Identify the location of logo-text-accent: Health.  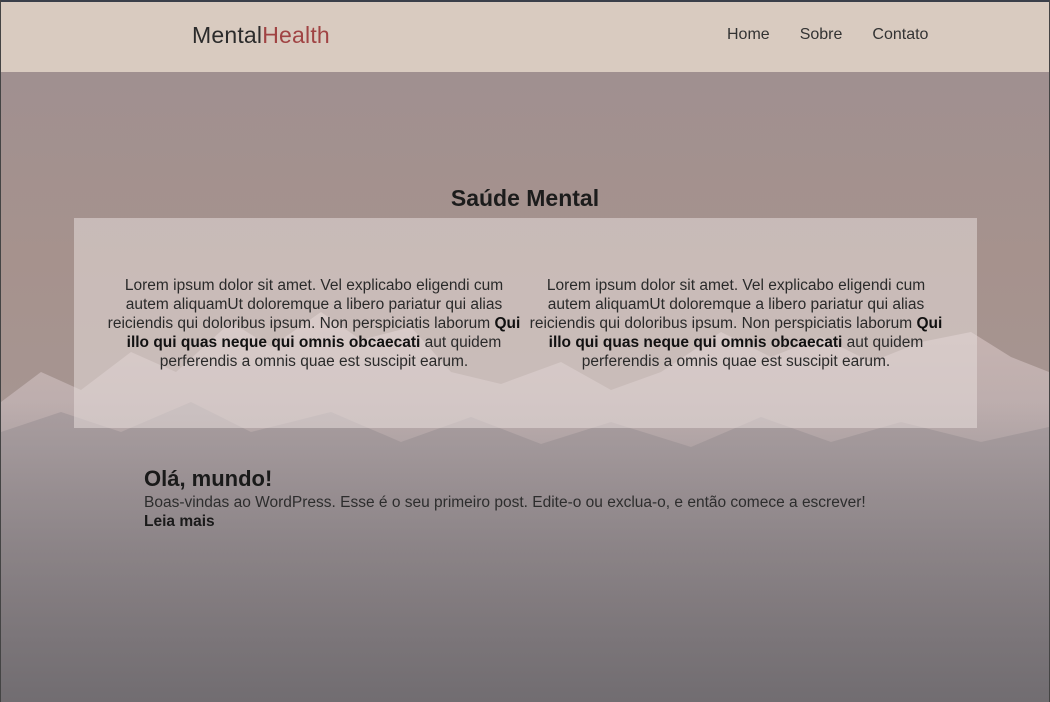
(296, 35).